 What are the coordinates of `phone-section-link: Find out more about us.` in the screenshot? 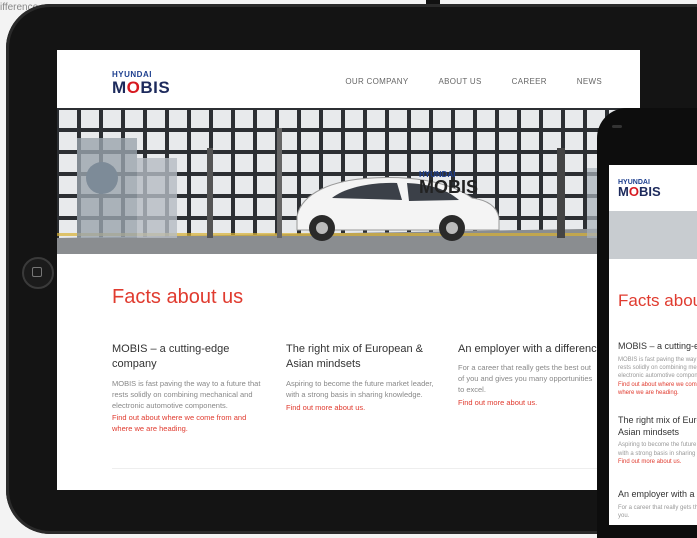 It's located at (657, 462).